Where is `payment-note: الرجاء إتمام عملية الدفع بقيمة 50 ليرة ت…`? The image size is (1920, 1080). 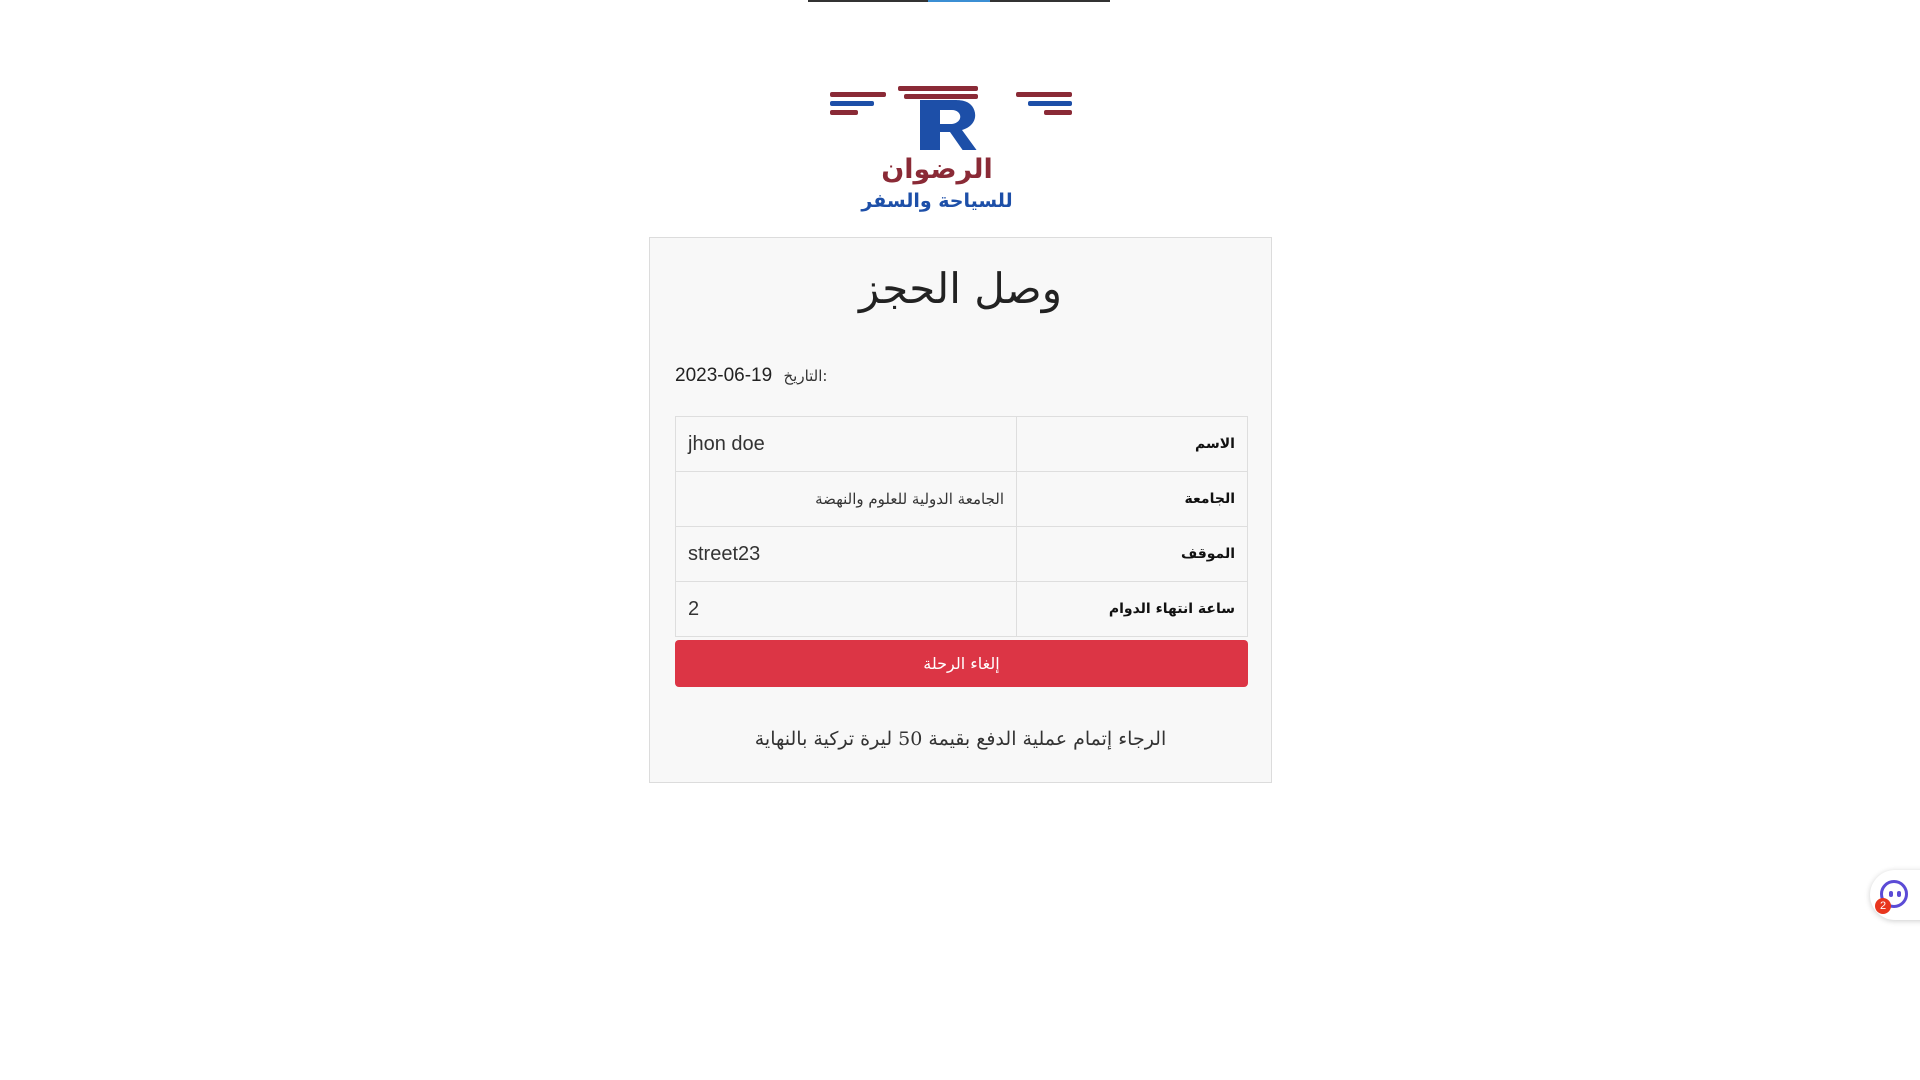
payment-note: الرجاء إتمام عملية الدفع بقيمة 50 ليرة ت… is located at coordinates (960, 739).